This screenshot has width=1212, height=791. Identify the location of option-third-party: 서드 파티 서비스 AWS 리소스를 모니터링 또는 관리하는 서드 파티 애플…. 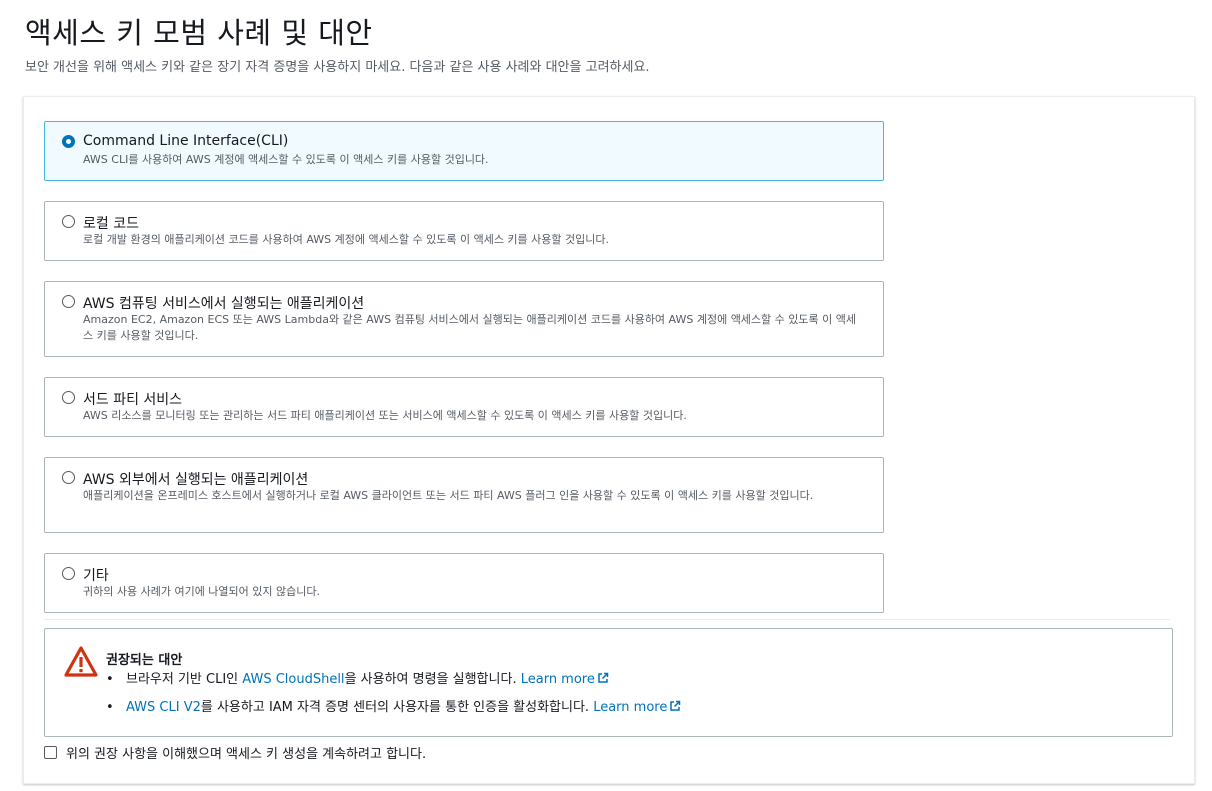
(464, 407).